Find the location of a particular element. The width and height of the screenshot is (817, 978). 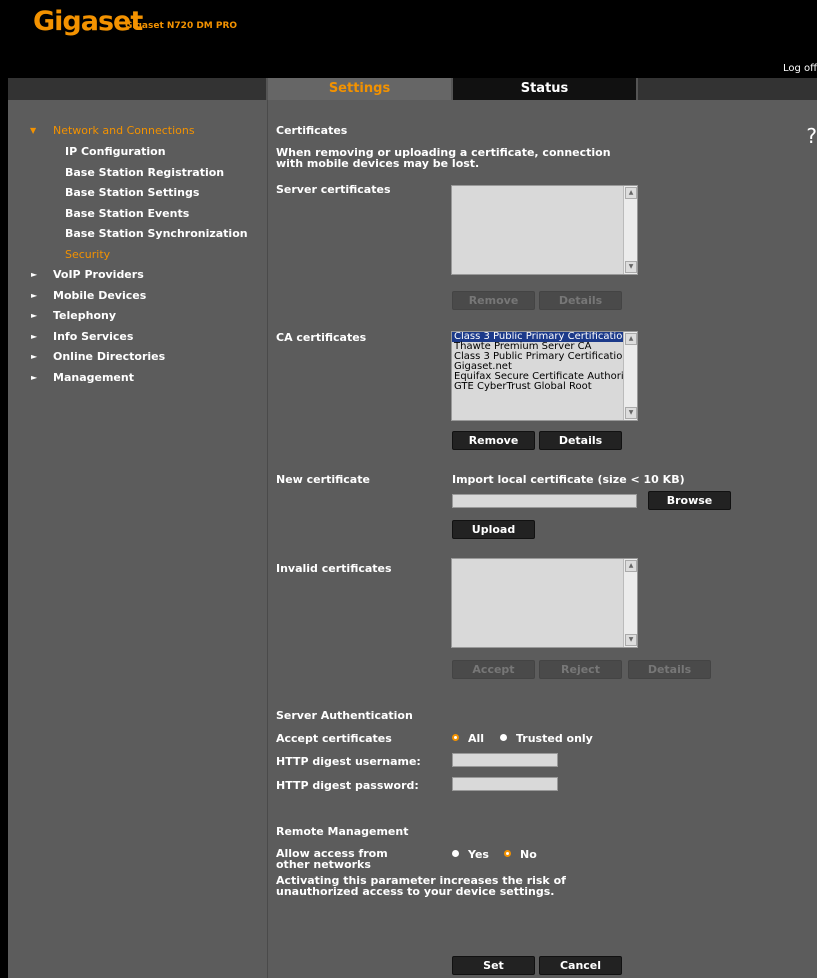

accept-certificates-label: Accept certificates is located at coordinates (334, 738).